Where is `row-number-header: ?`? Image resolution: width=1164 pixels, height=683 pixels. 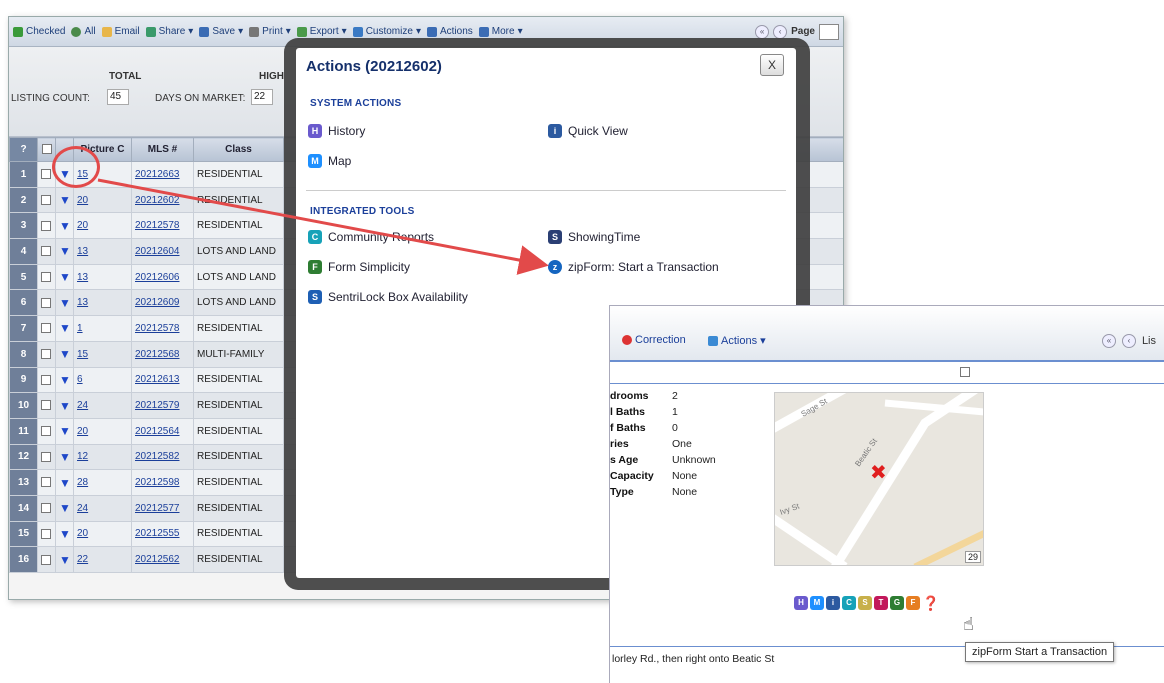 row-number-header: ? is located at coordinates (23, 149).